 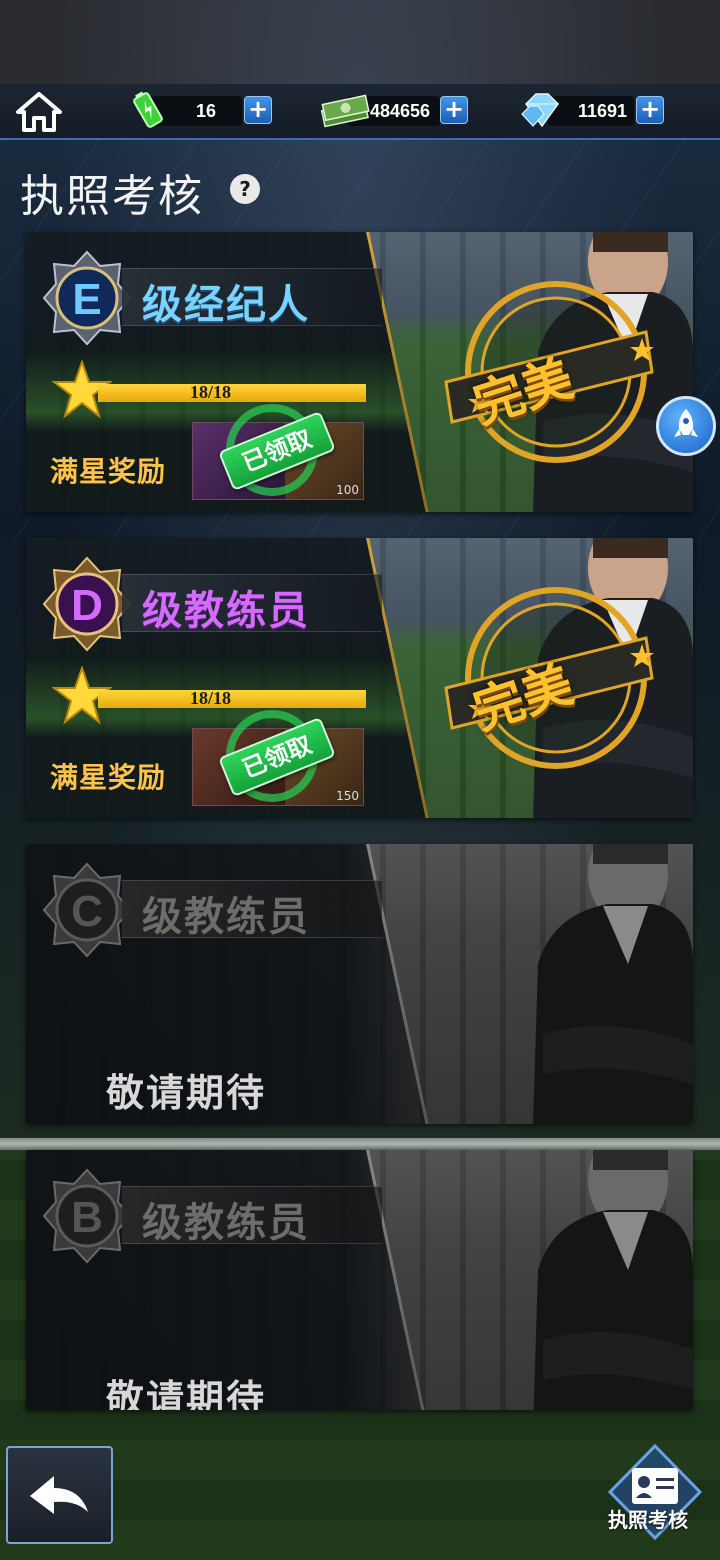 I want to click on badge-e-letter: E, so click(x=86, y=299).